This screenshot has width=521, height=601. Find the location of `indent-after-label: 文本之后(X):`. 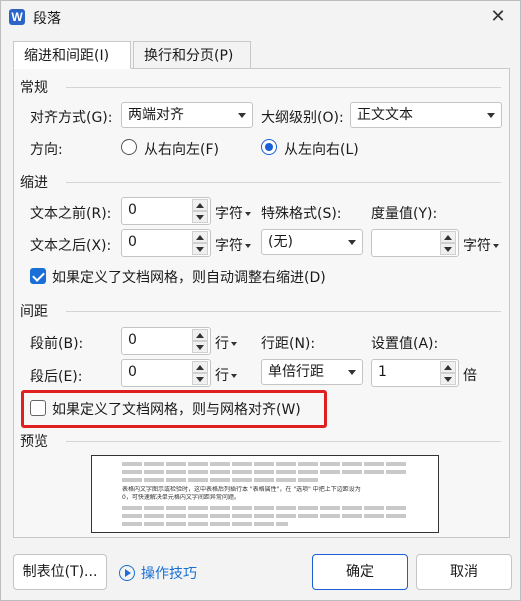

indent-after-label: 文本之后(X): is located at coordinates (71, 246).